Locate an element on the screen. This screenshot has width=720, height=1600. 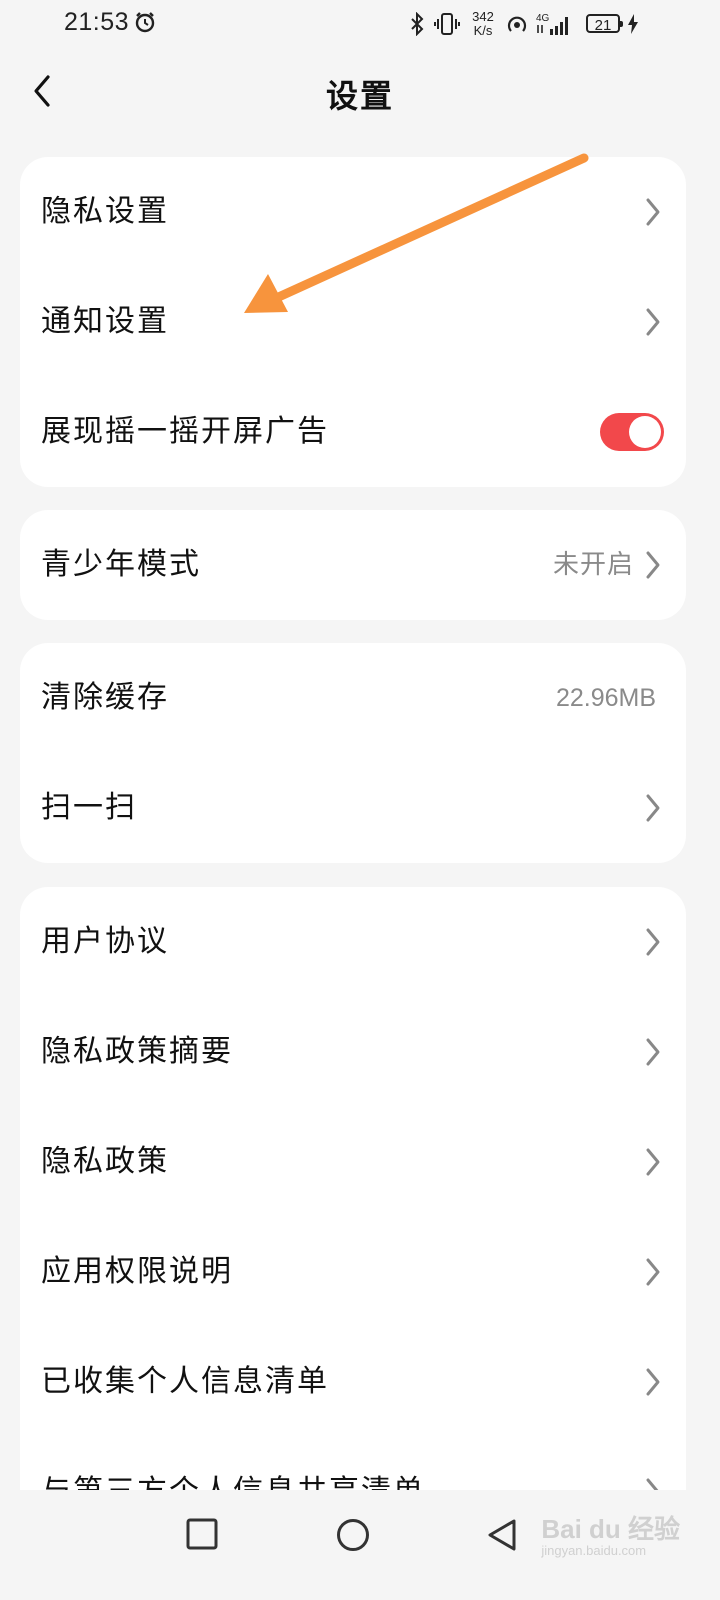
shake-ad-toggle is located at coordinates (632, 432).